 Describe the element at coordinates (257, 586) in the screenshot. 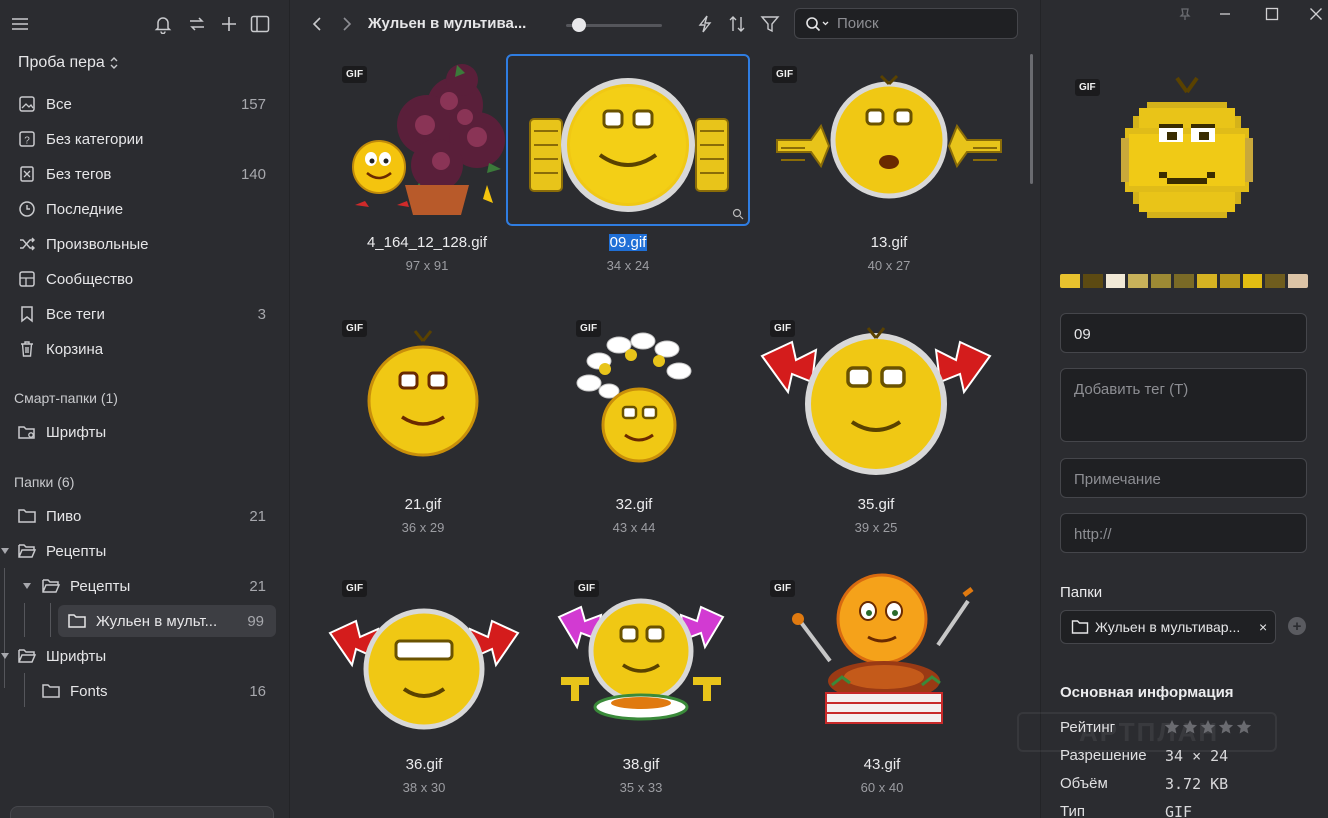

I see `nav-count: 21` at that location.